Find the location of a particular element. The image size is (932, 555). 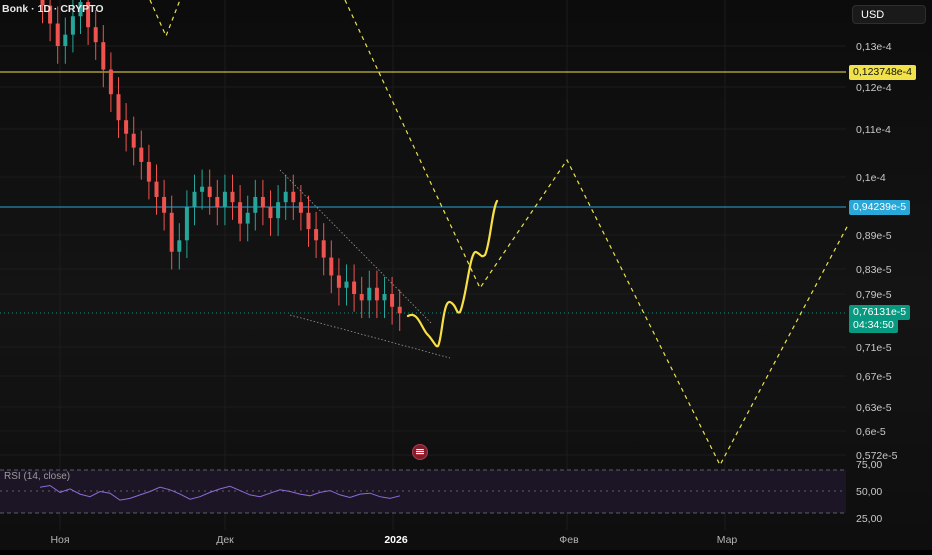

projection-zigzag-left is located at coordinates (165, 19).